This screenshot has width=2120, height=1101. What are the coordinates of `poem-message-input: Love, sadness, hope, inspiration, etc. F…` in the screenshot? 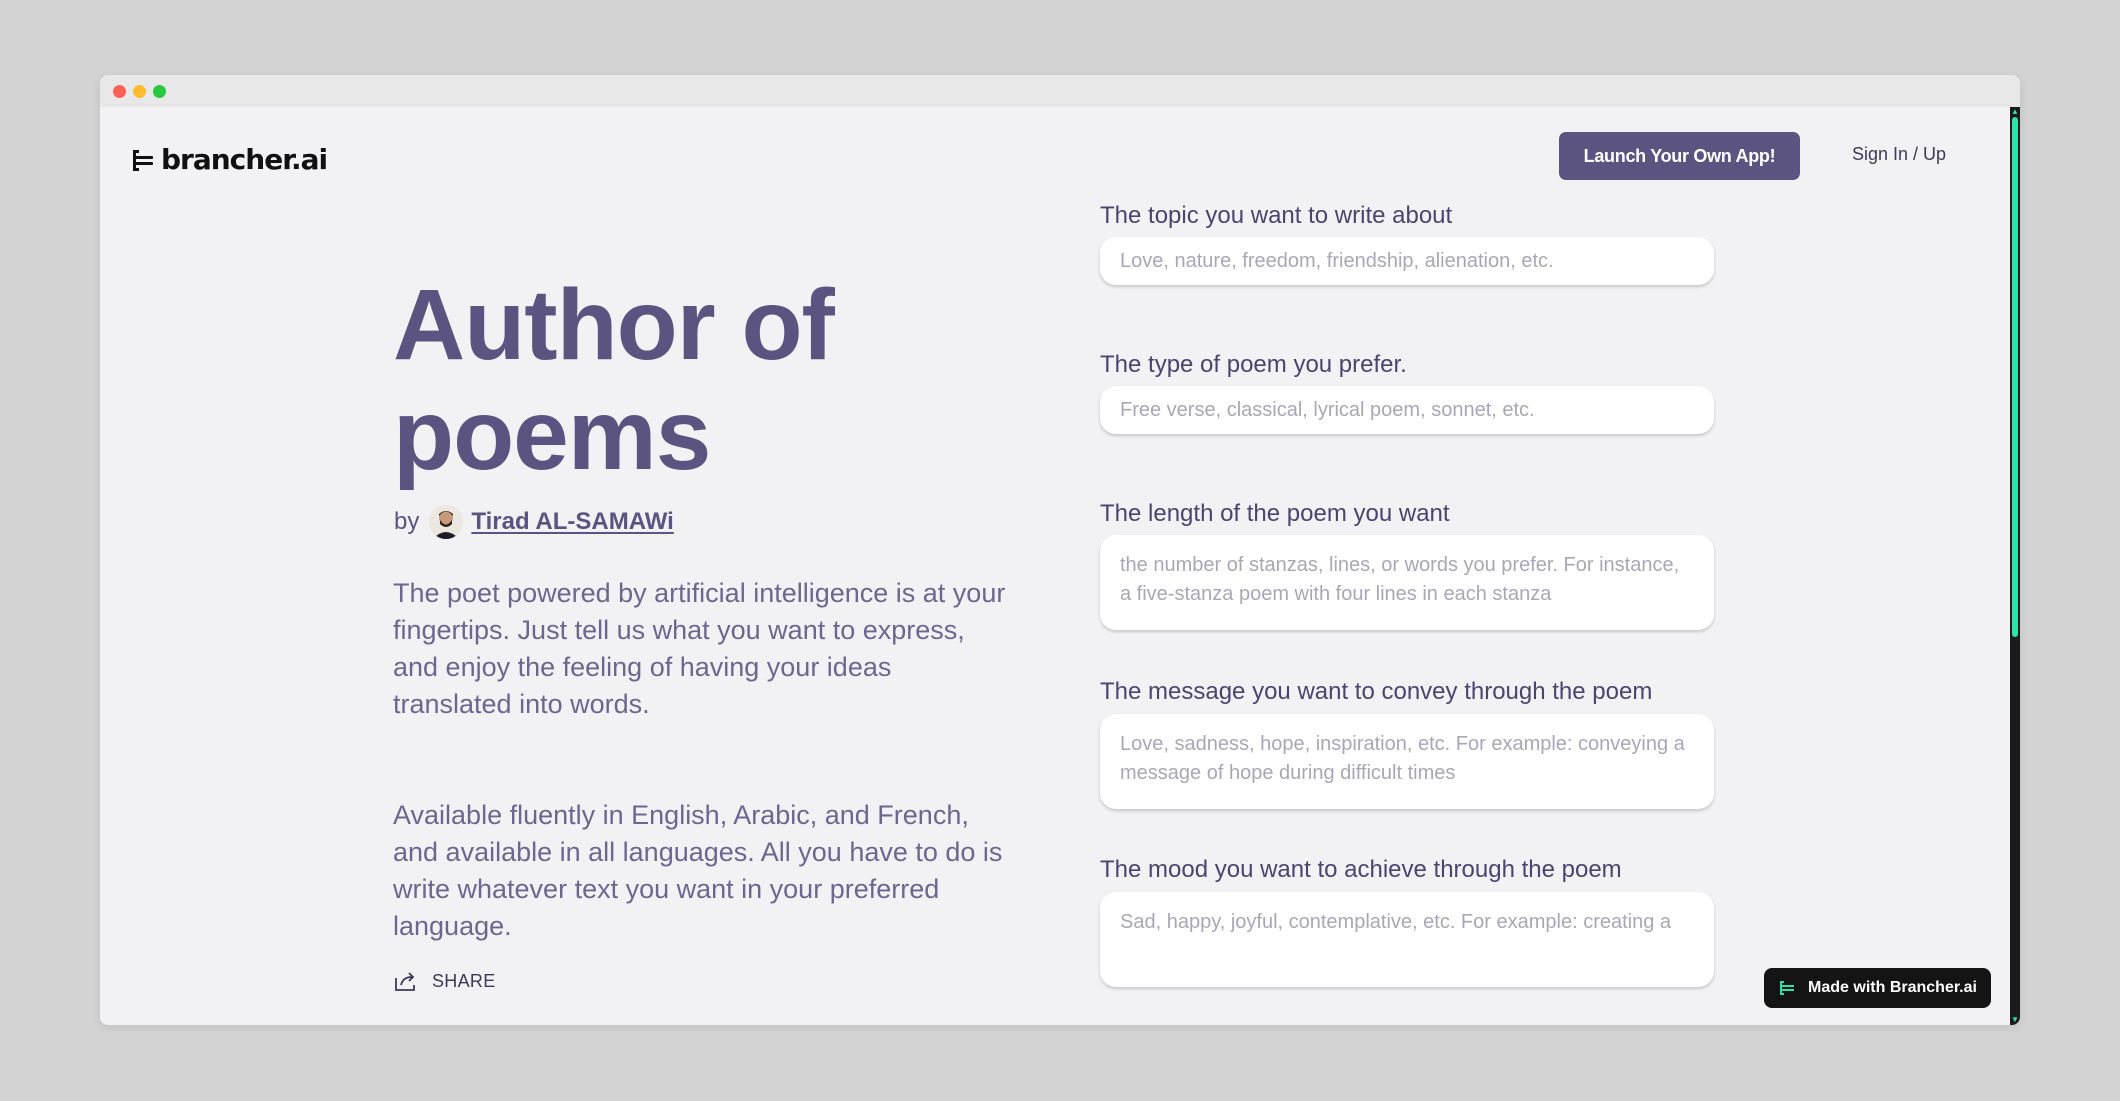 It's located at (1407, 761).